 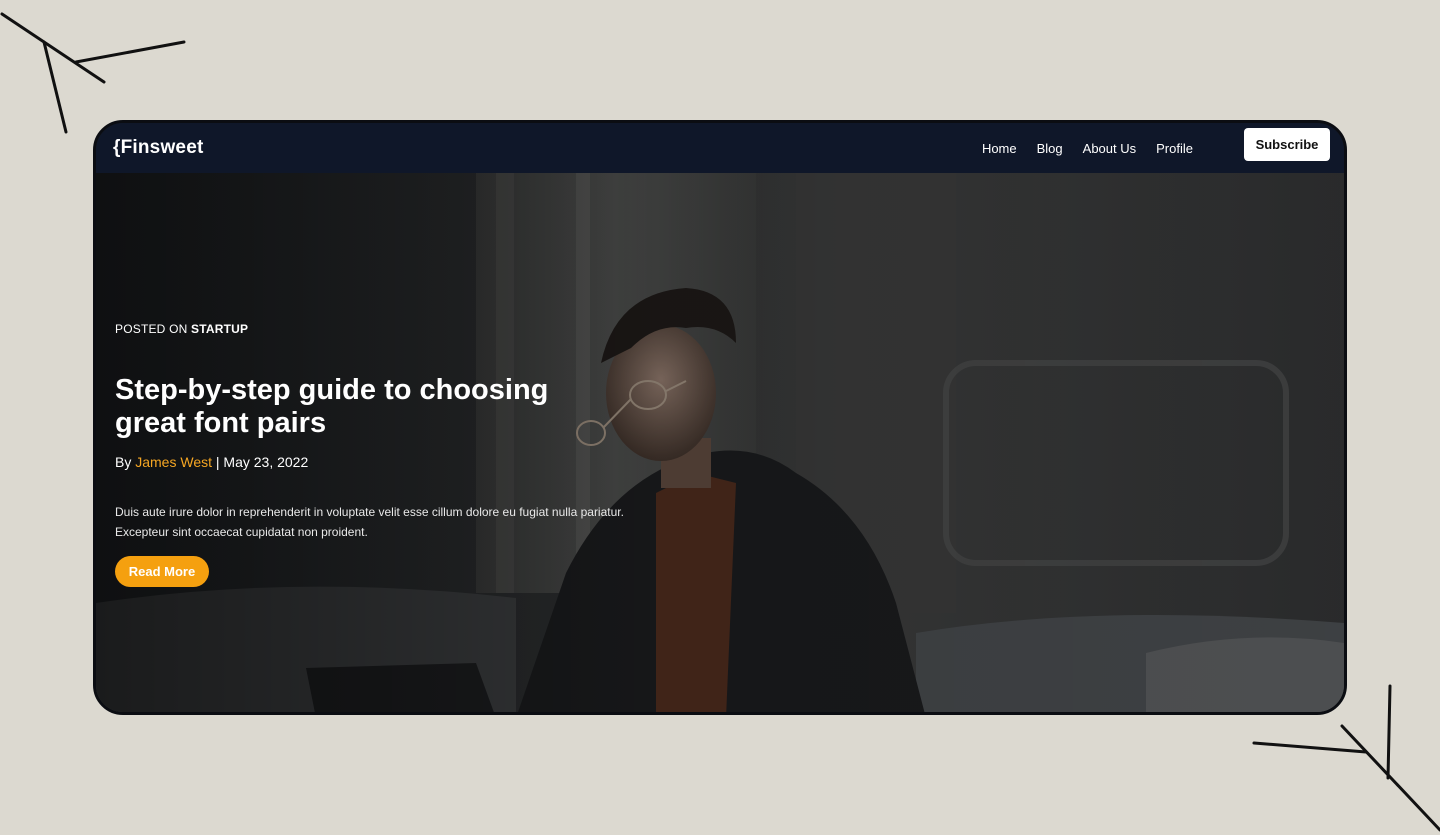 I want to click on nav-links: Home Blog About Us Profile, so click(x=1087, y=148).